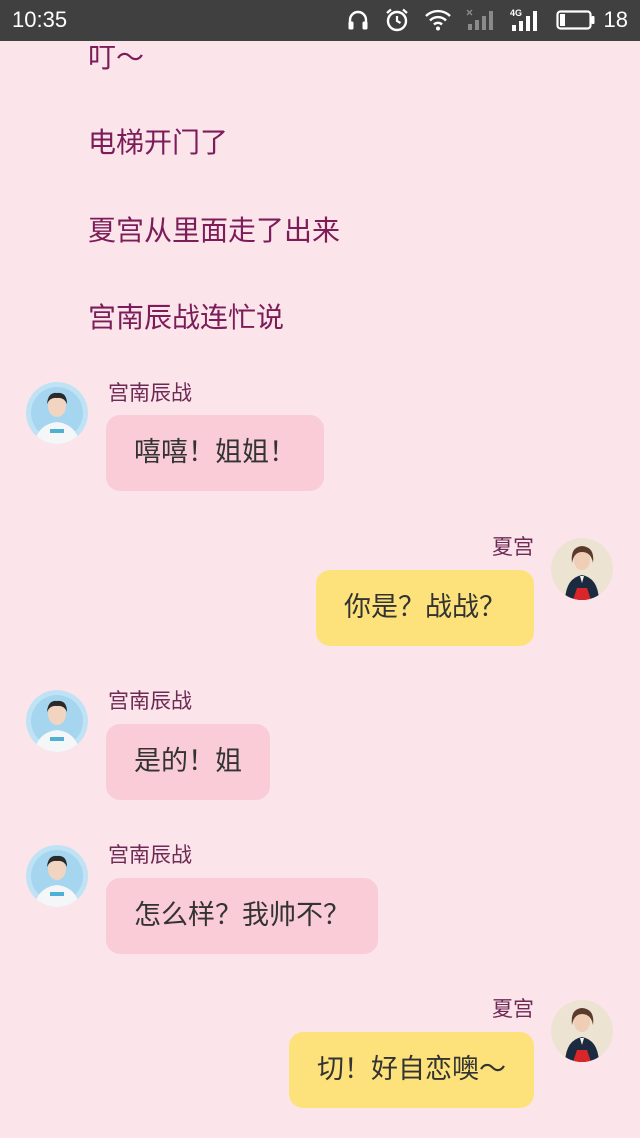 The image size is (640, 1138). I want to click on network-type-label: 4G, so click(516, 13).